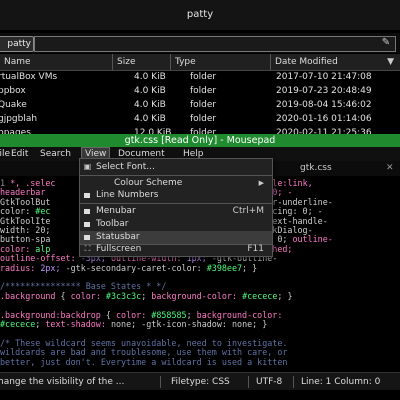 The width and height of the screenshot is (400, 400). Describe the element at coordinates (316, 168) in the screenshot. I see `tab-gtk-css: gtk.css` at that location.